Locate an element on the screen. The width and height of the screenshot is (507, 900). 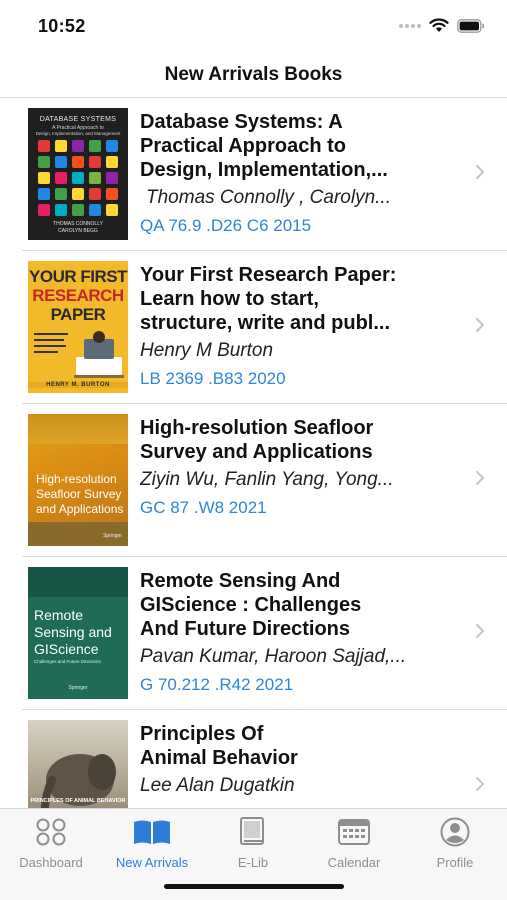
ebook-icon is located at coordinates (253, 832).